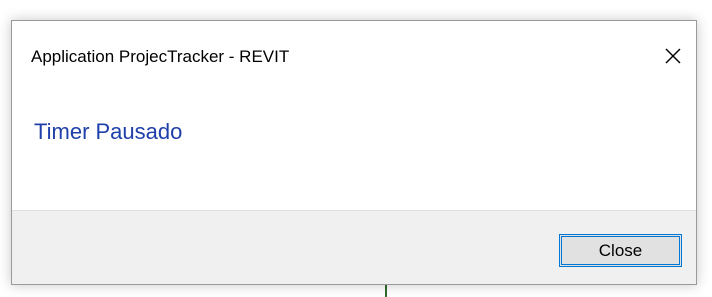  Describe the element at coordinates (160, 56) in the screenshot. I see `dialog-title: Application ProjecTracker - REVIT` at that location.